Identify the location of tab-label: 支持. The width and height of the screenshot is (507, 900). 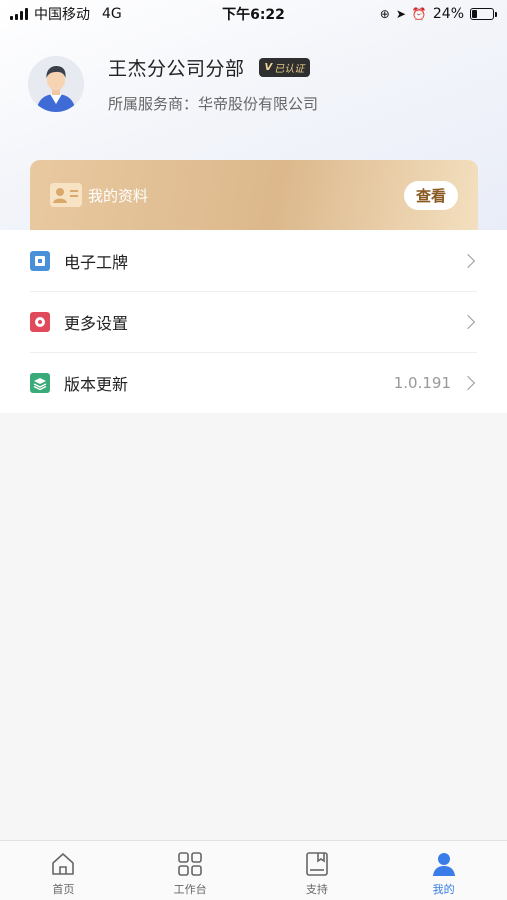
(316, 889).